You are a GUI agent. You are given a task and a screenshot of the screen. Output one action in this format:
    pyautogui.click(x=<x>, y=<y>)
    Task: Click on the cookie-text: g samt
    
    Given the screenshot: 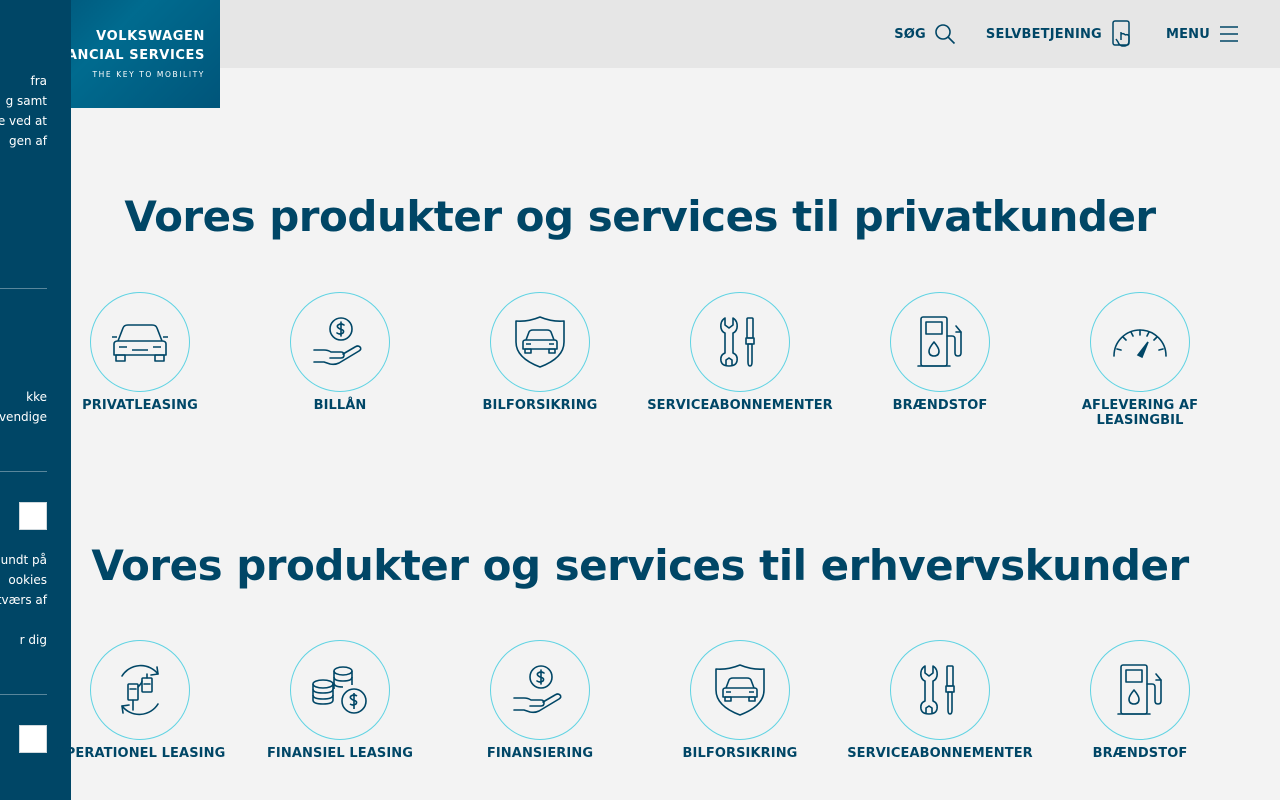 What is the action you would take?
    pyautogui.click(x=26, y=101)
    